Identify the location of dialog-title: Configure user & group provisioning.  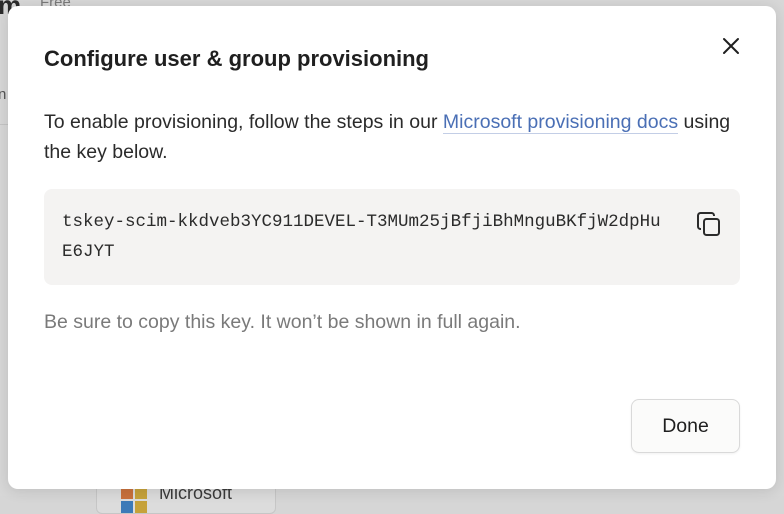
(236, 58).